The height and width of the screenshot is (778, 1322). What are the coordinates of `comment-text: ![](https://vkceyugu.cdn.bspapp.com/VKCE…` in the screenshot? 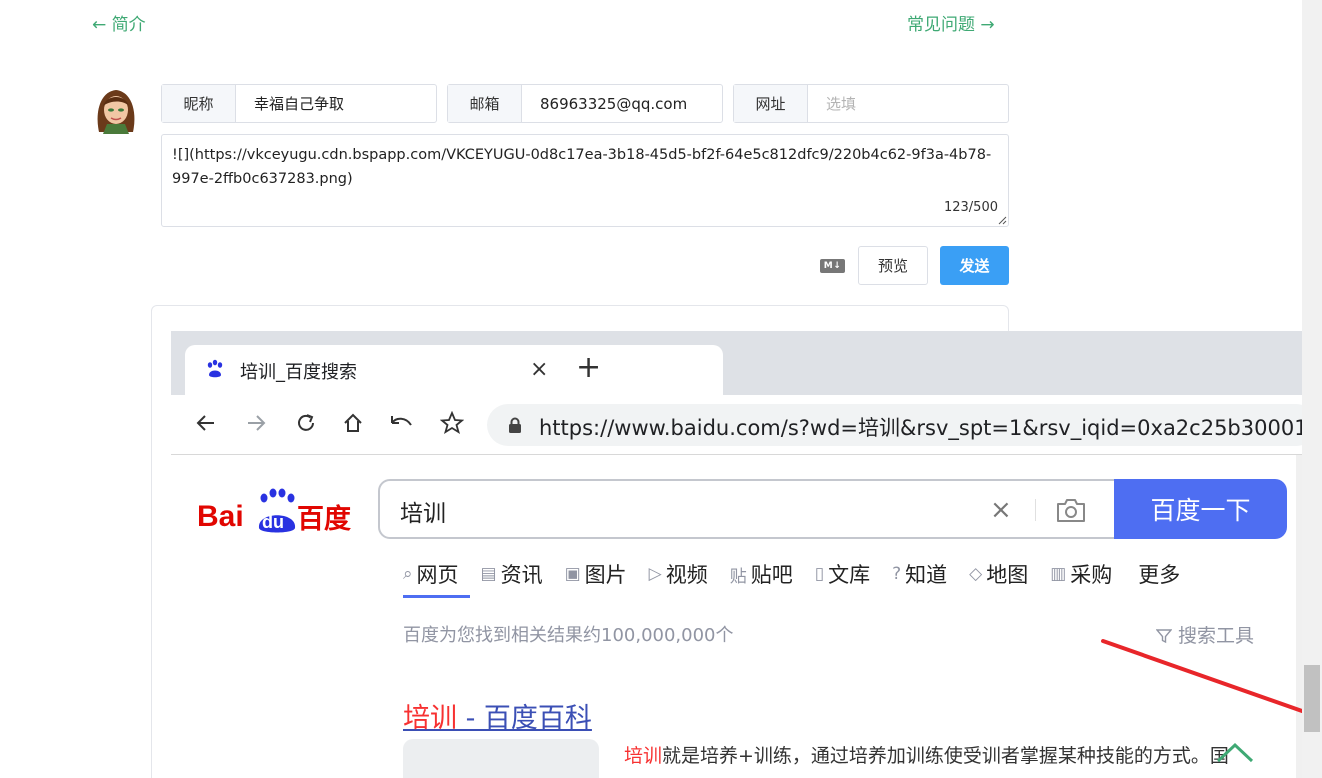 It's located at (582, 167).